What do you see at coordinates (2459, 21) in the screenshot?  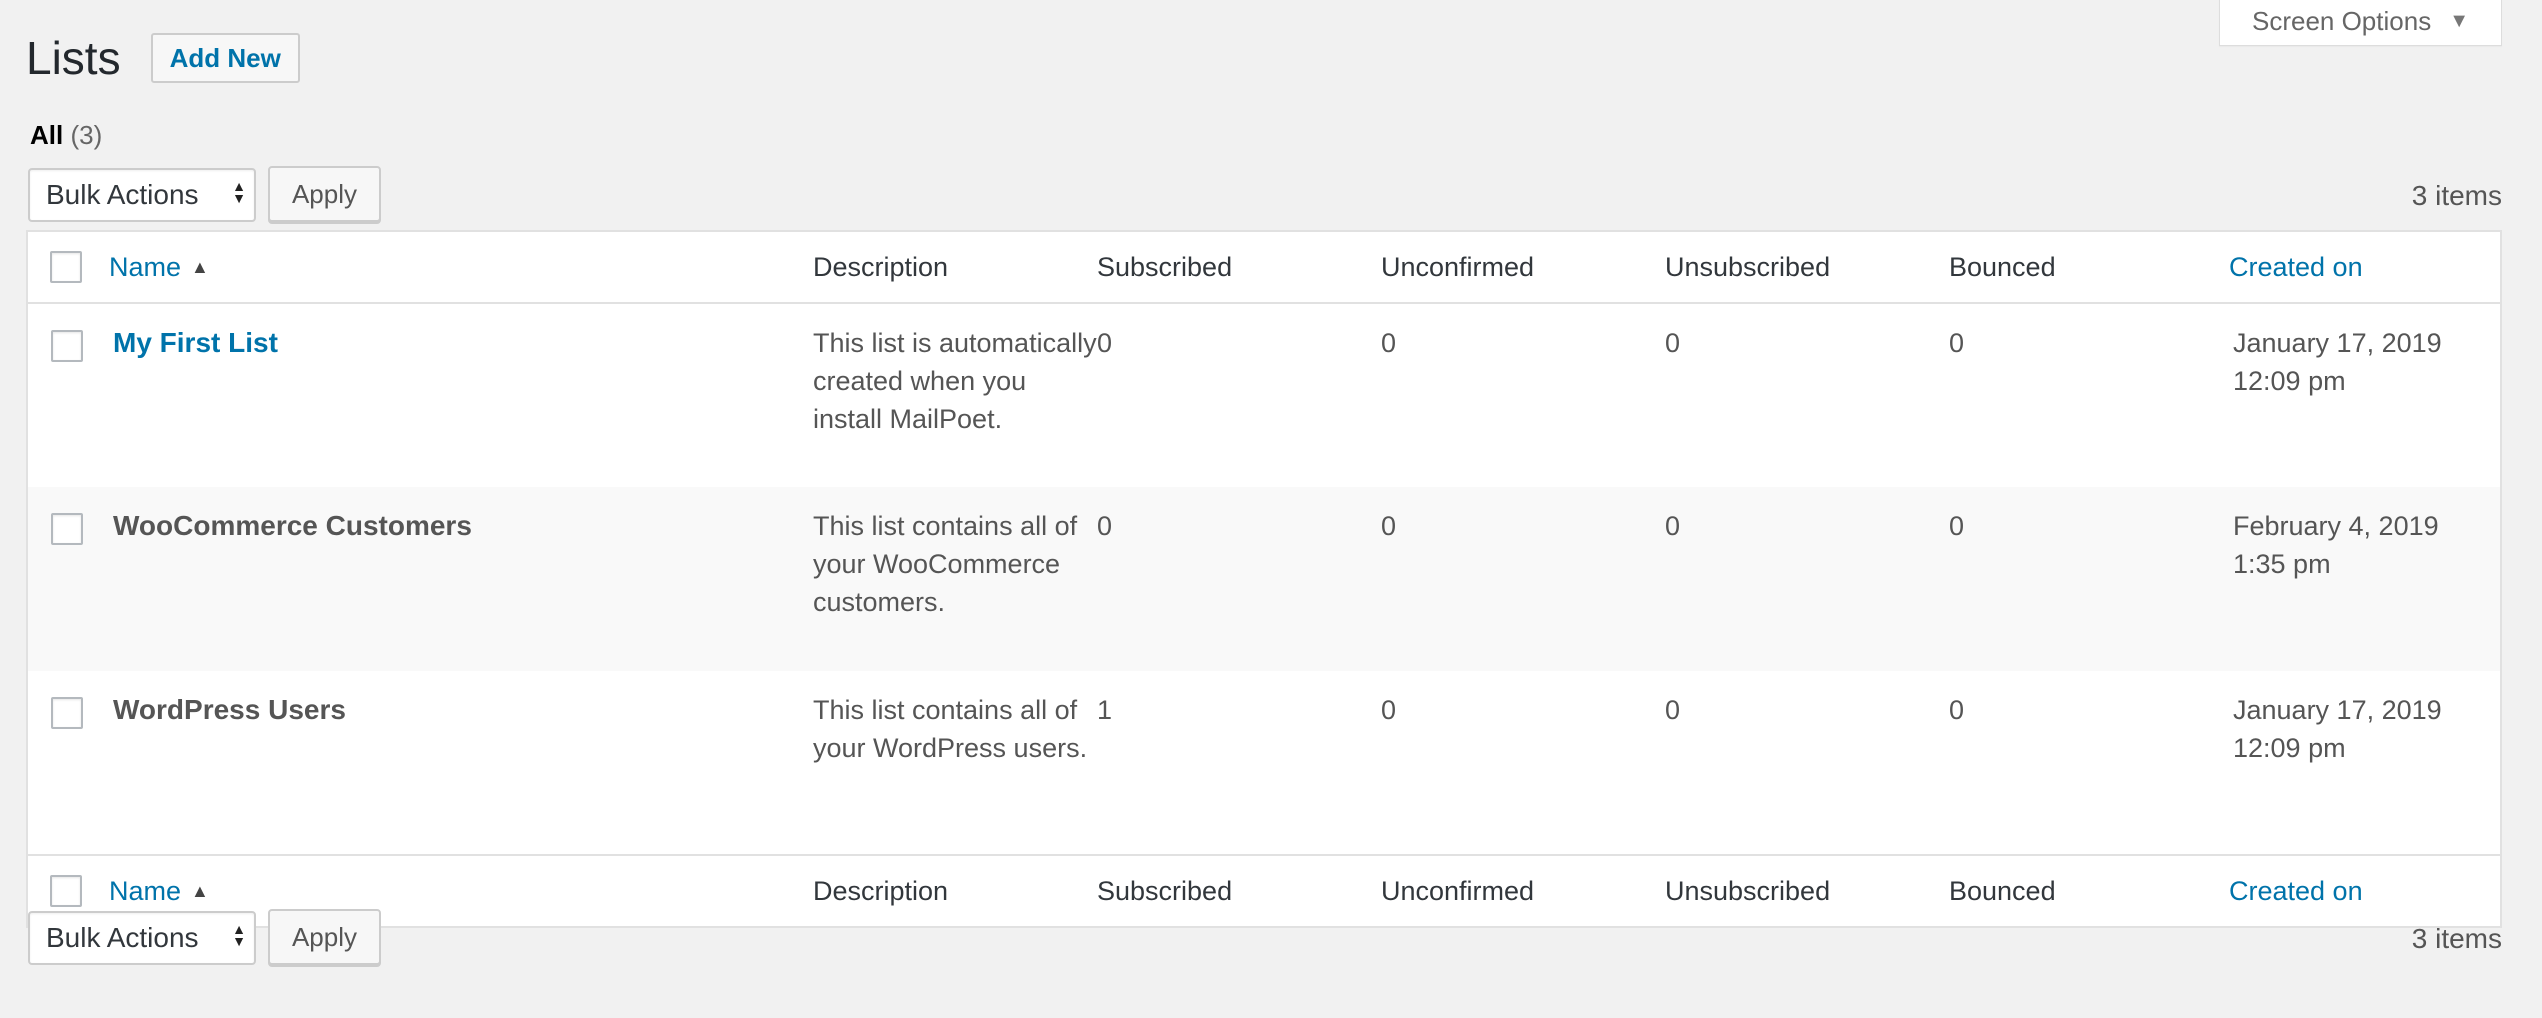 I see `triangle-down-icon: ▼` at bounding box center [2459, 21].